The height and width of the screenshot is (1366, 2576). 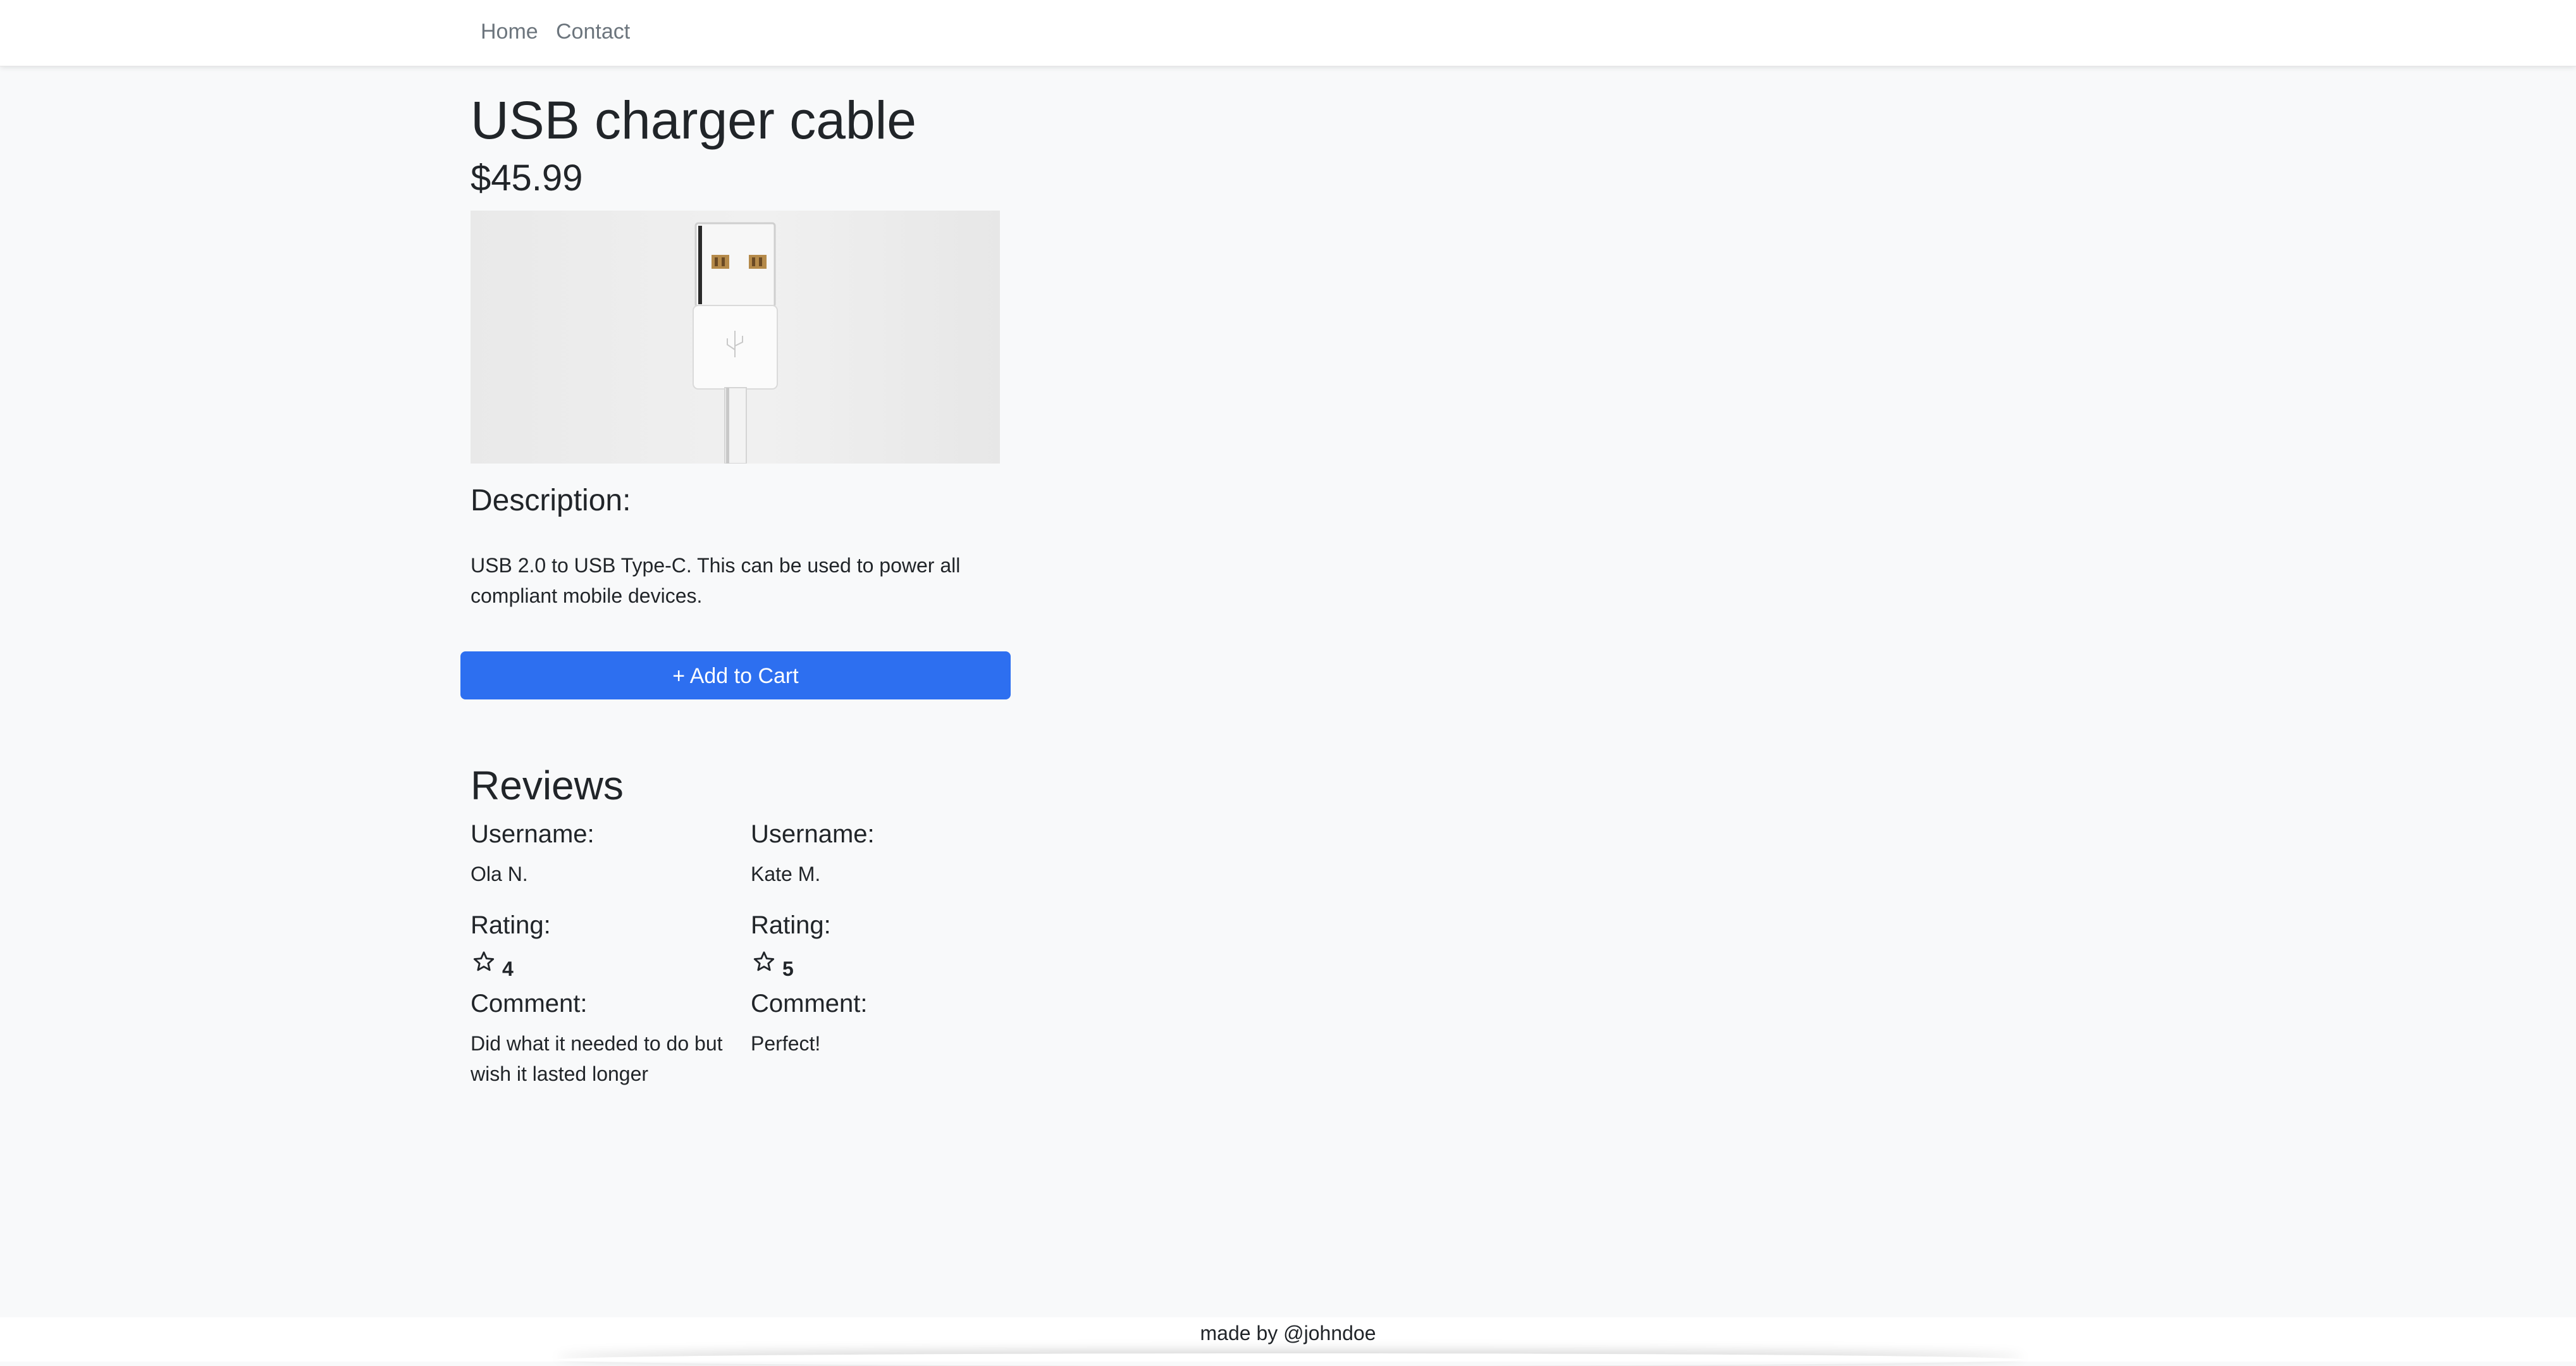 I want to click on review-rating-value: 5, so click(x=788, y=968).